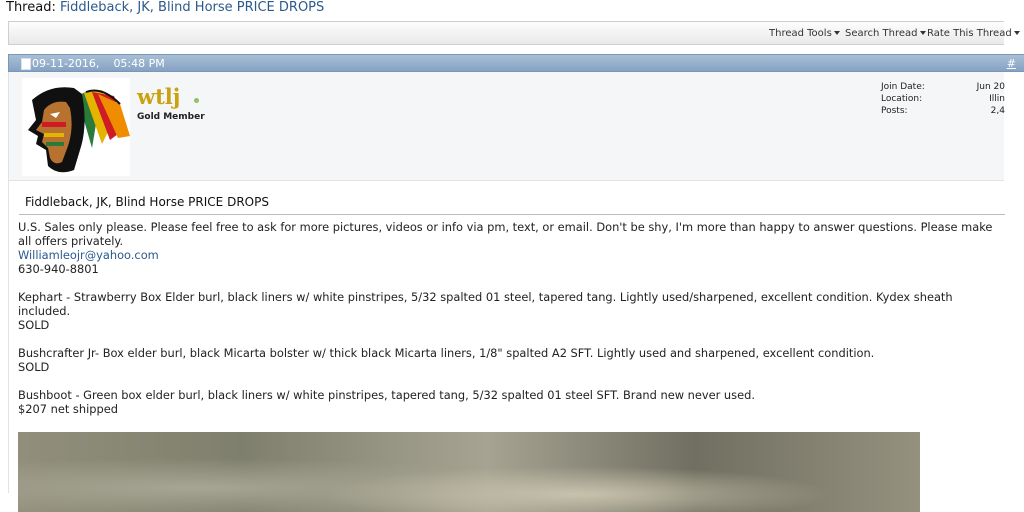 The image size is (1024, 512). What do you see at coordinates (139, 63) in the screenshot?
I see `post-date-time: 05:48 PM` at bounding box center [139, 63].